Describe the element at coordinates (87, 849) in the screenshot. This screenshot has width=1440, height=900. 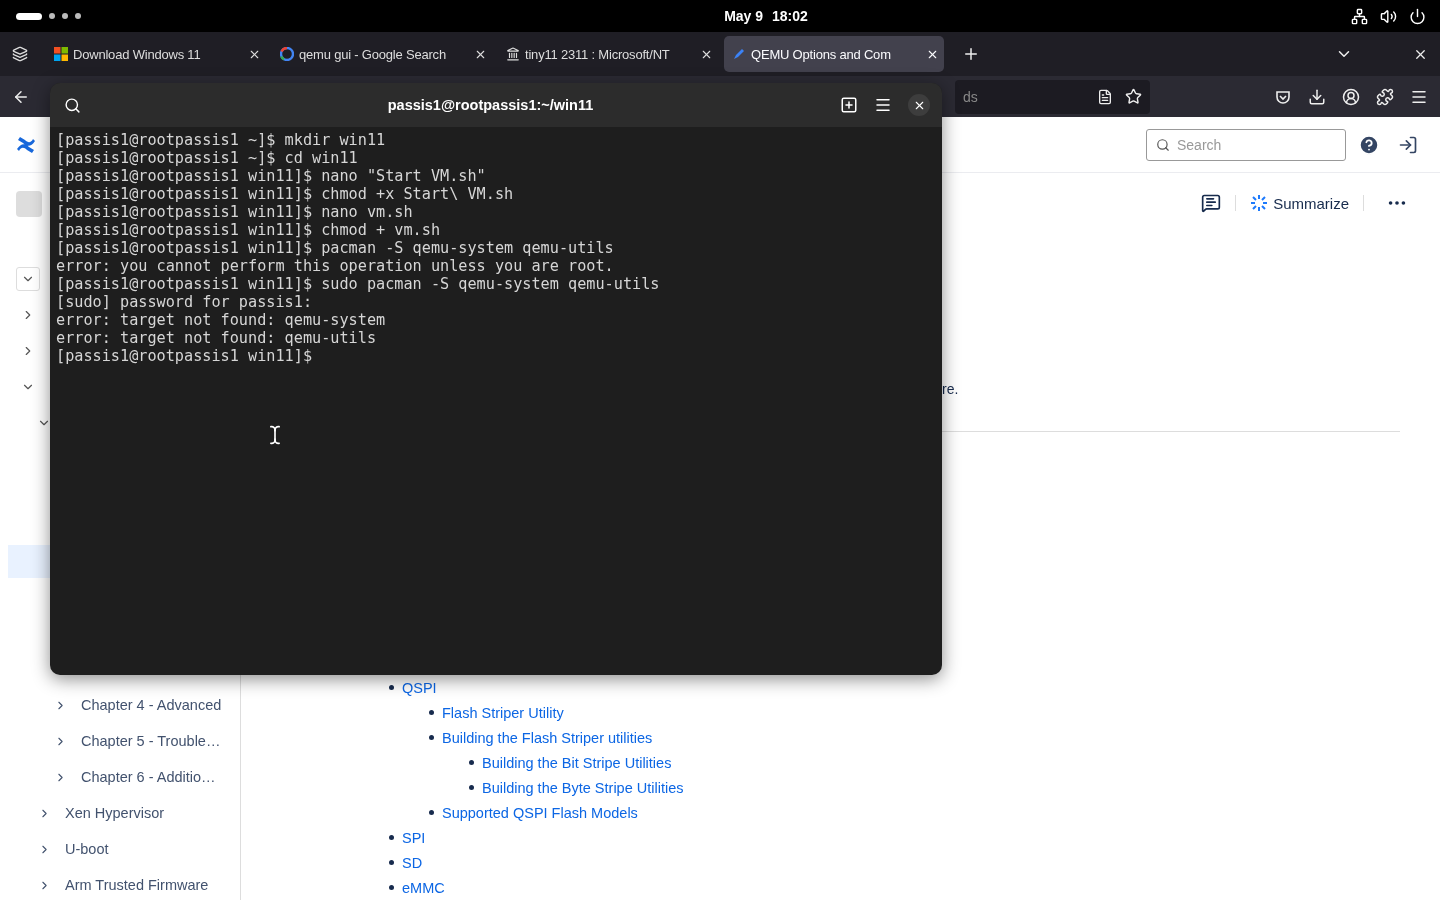
I see `sidebar-item: U-boot` at that location.